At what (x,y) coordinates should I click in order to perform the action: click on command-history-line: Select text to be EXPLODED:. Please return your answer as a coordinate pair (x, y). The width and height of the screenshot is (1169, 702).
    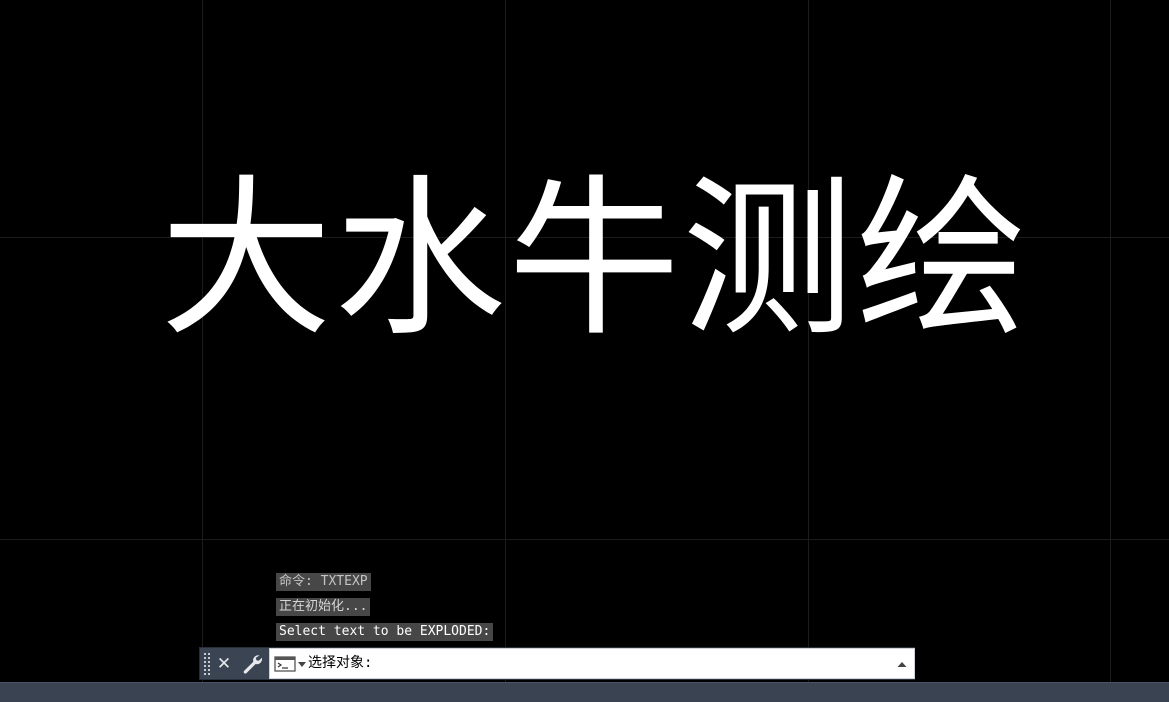
    Looking at the image, I should click on (385, 632).